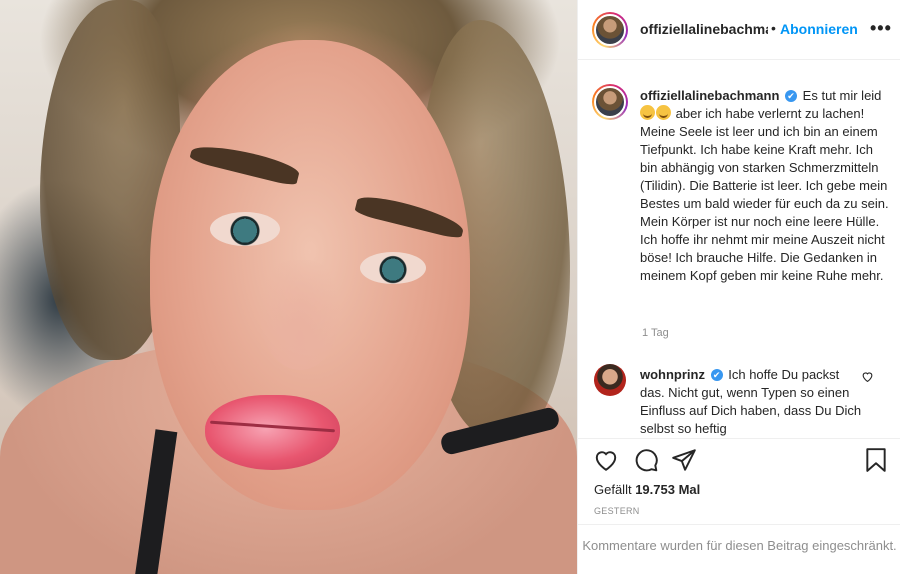 Image resolution: width=900 pixels, height=574 pixels. What do you see at coordinates (684, 460) in the screenshot?
I see `share-icon` at bounding box center [684, 460].